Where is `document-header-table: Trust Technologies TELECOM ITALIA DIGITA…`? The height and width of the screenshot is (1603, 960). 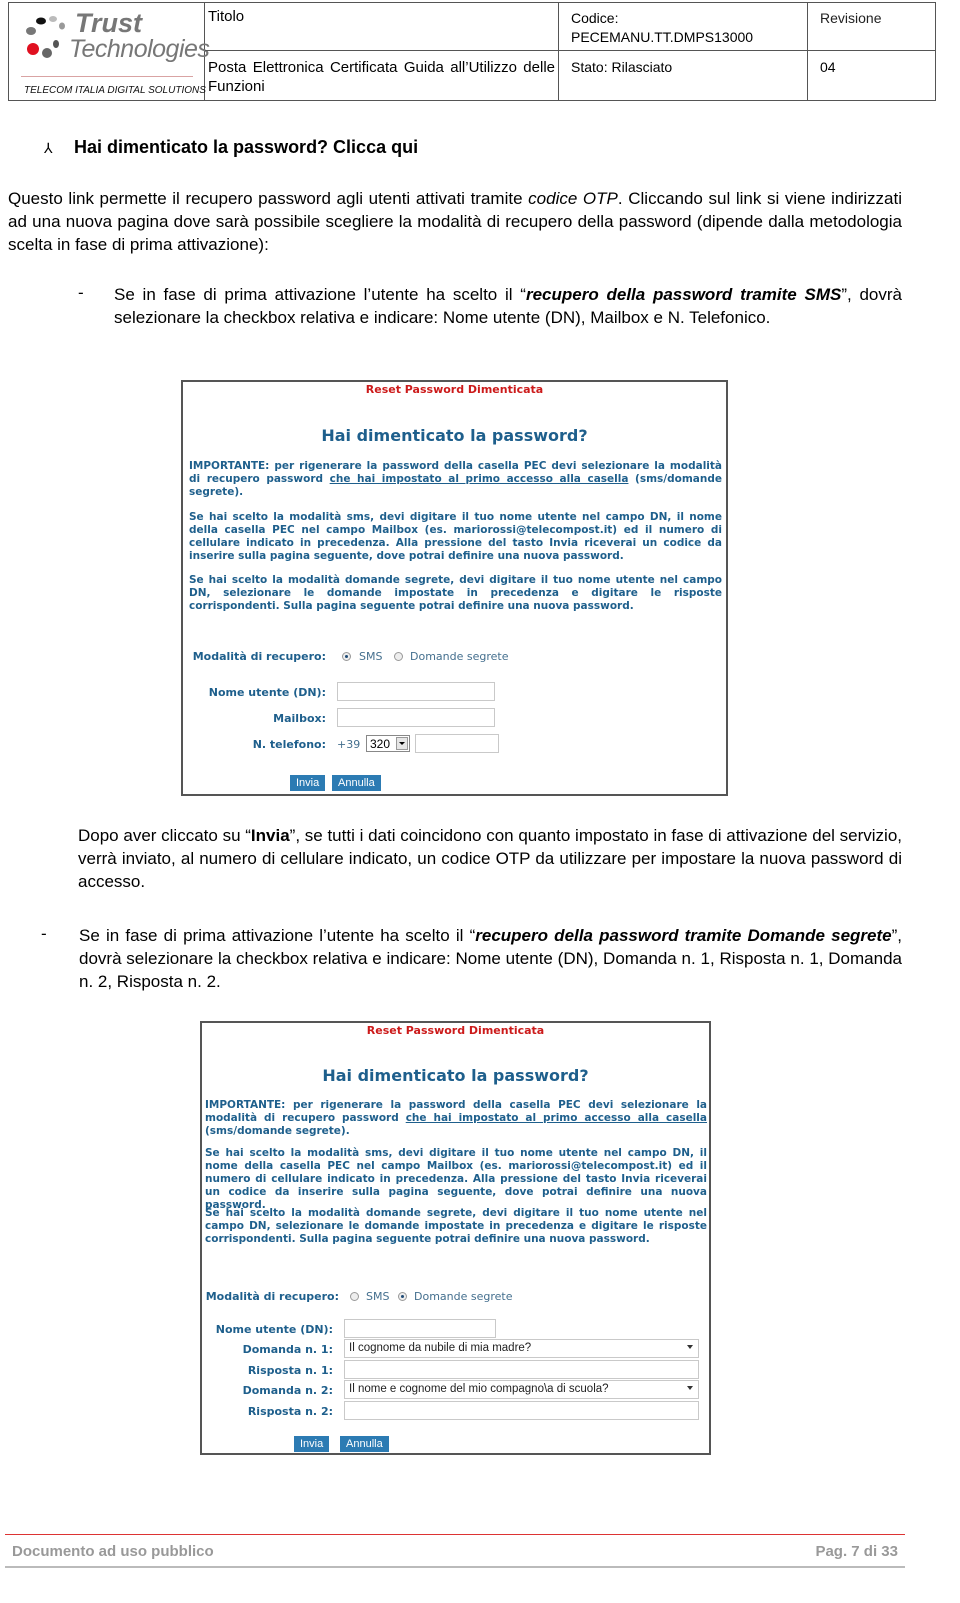 document-header-table: Trust Technologies TELECOM ITALIA DIGITA… is located at coordinates (472, 51).